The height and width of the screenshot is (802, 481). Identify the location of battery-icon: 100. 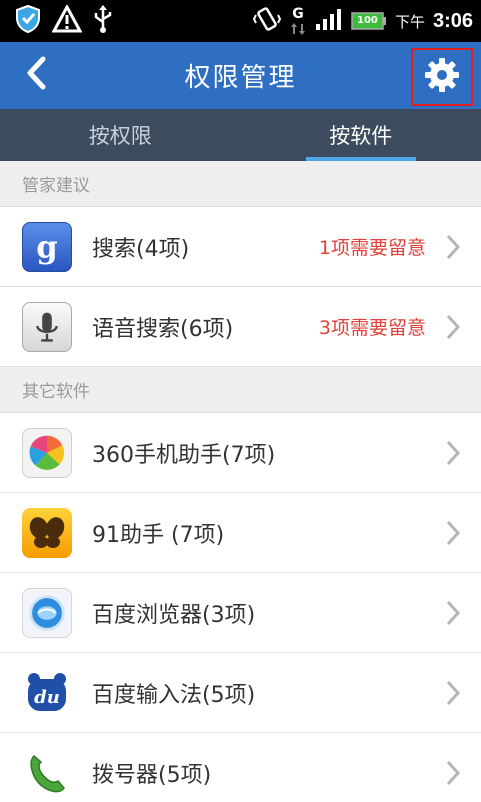
(369, 21).